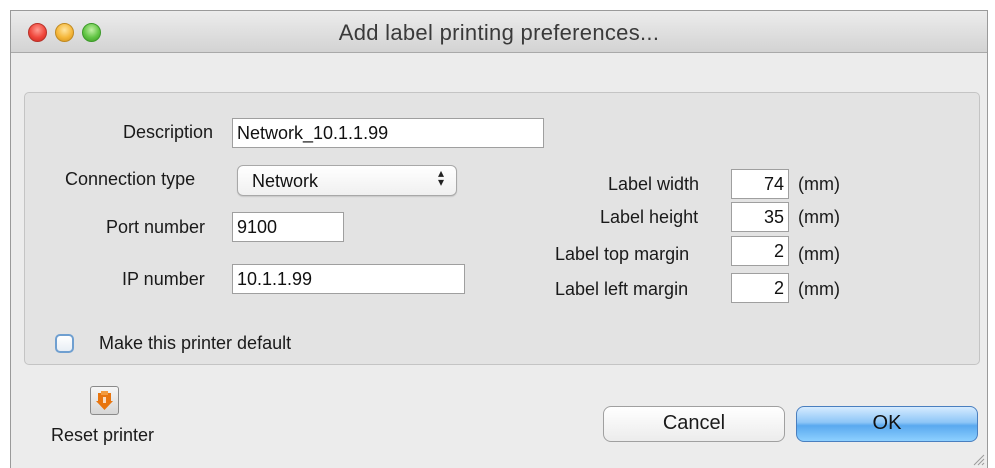  Describe the element at coordinates (622, 289) in the screenshot. I see `label-left-margin-label: Label left margin` at that location.